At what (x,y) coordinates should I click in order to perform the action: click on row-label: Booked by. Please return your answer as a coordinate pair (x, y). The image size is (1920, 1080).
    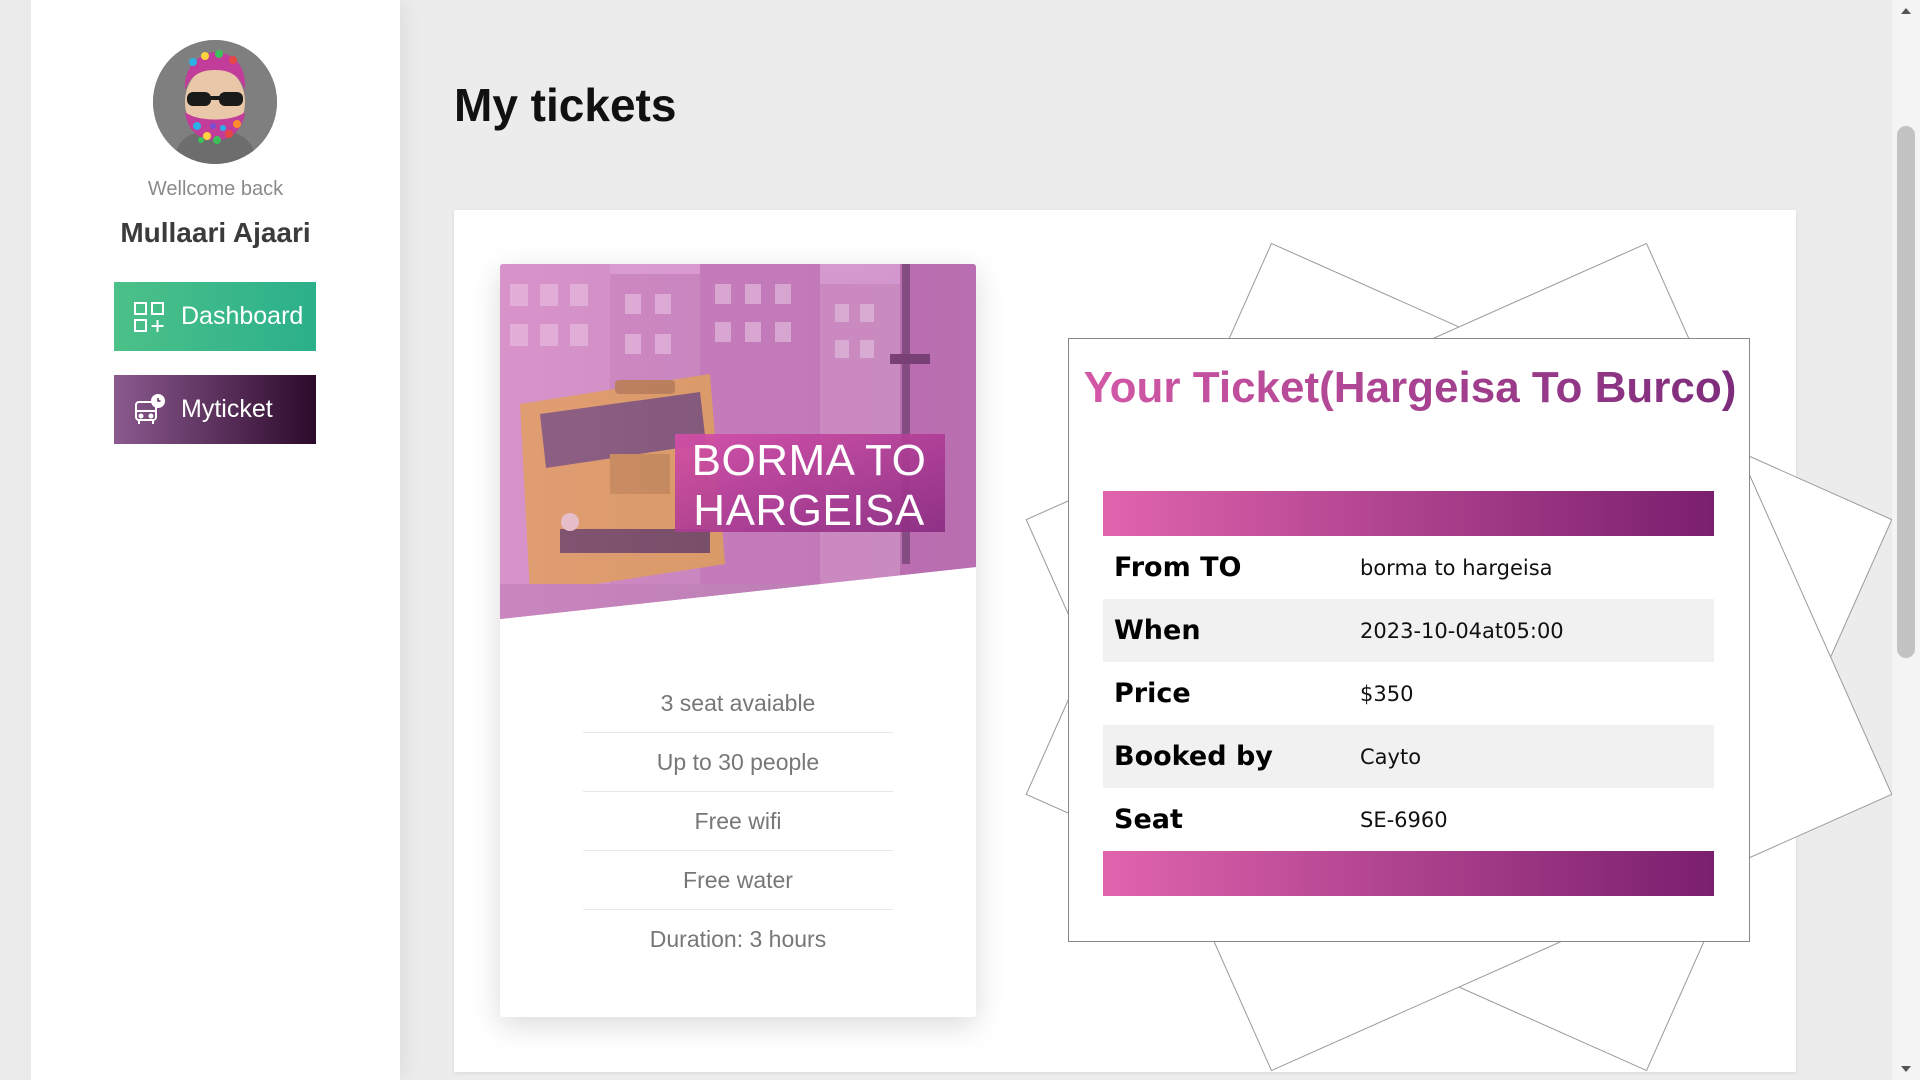
    Looking at the image, I should click on (1193, 756).